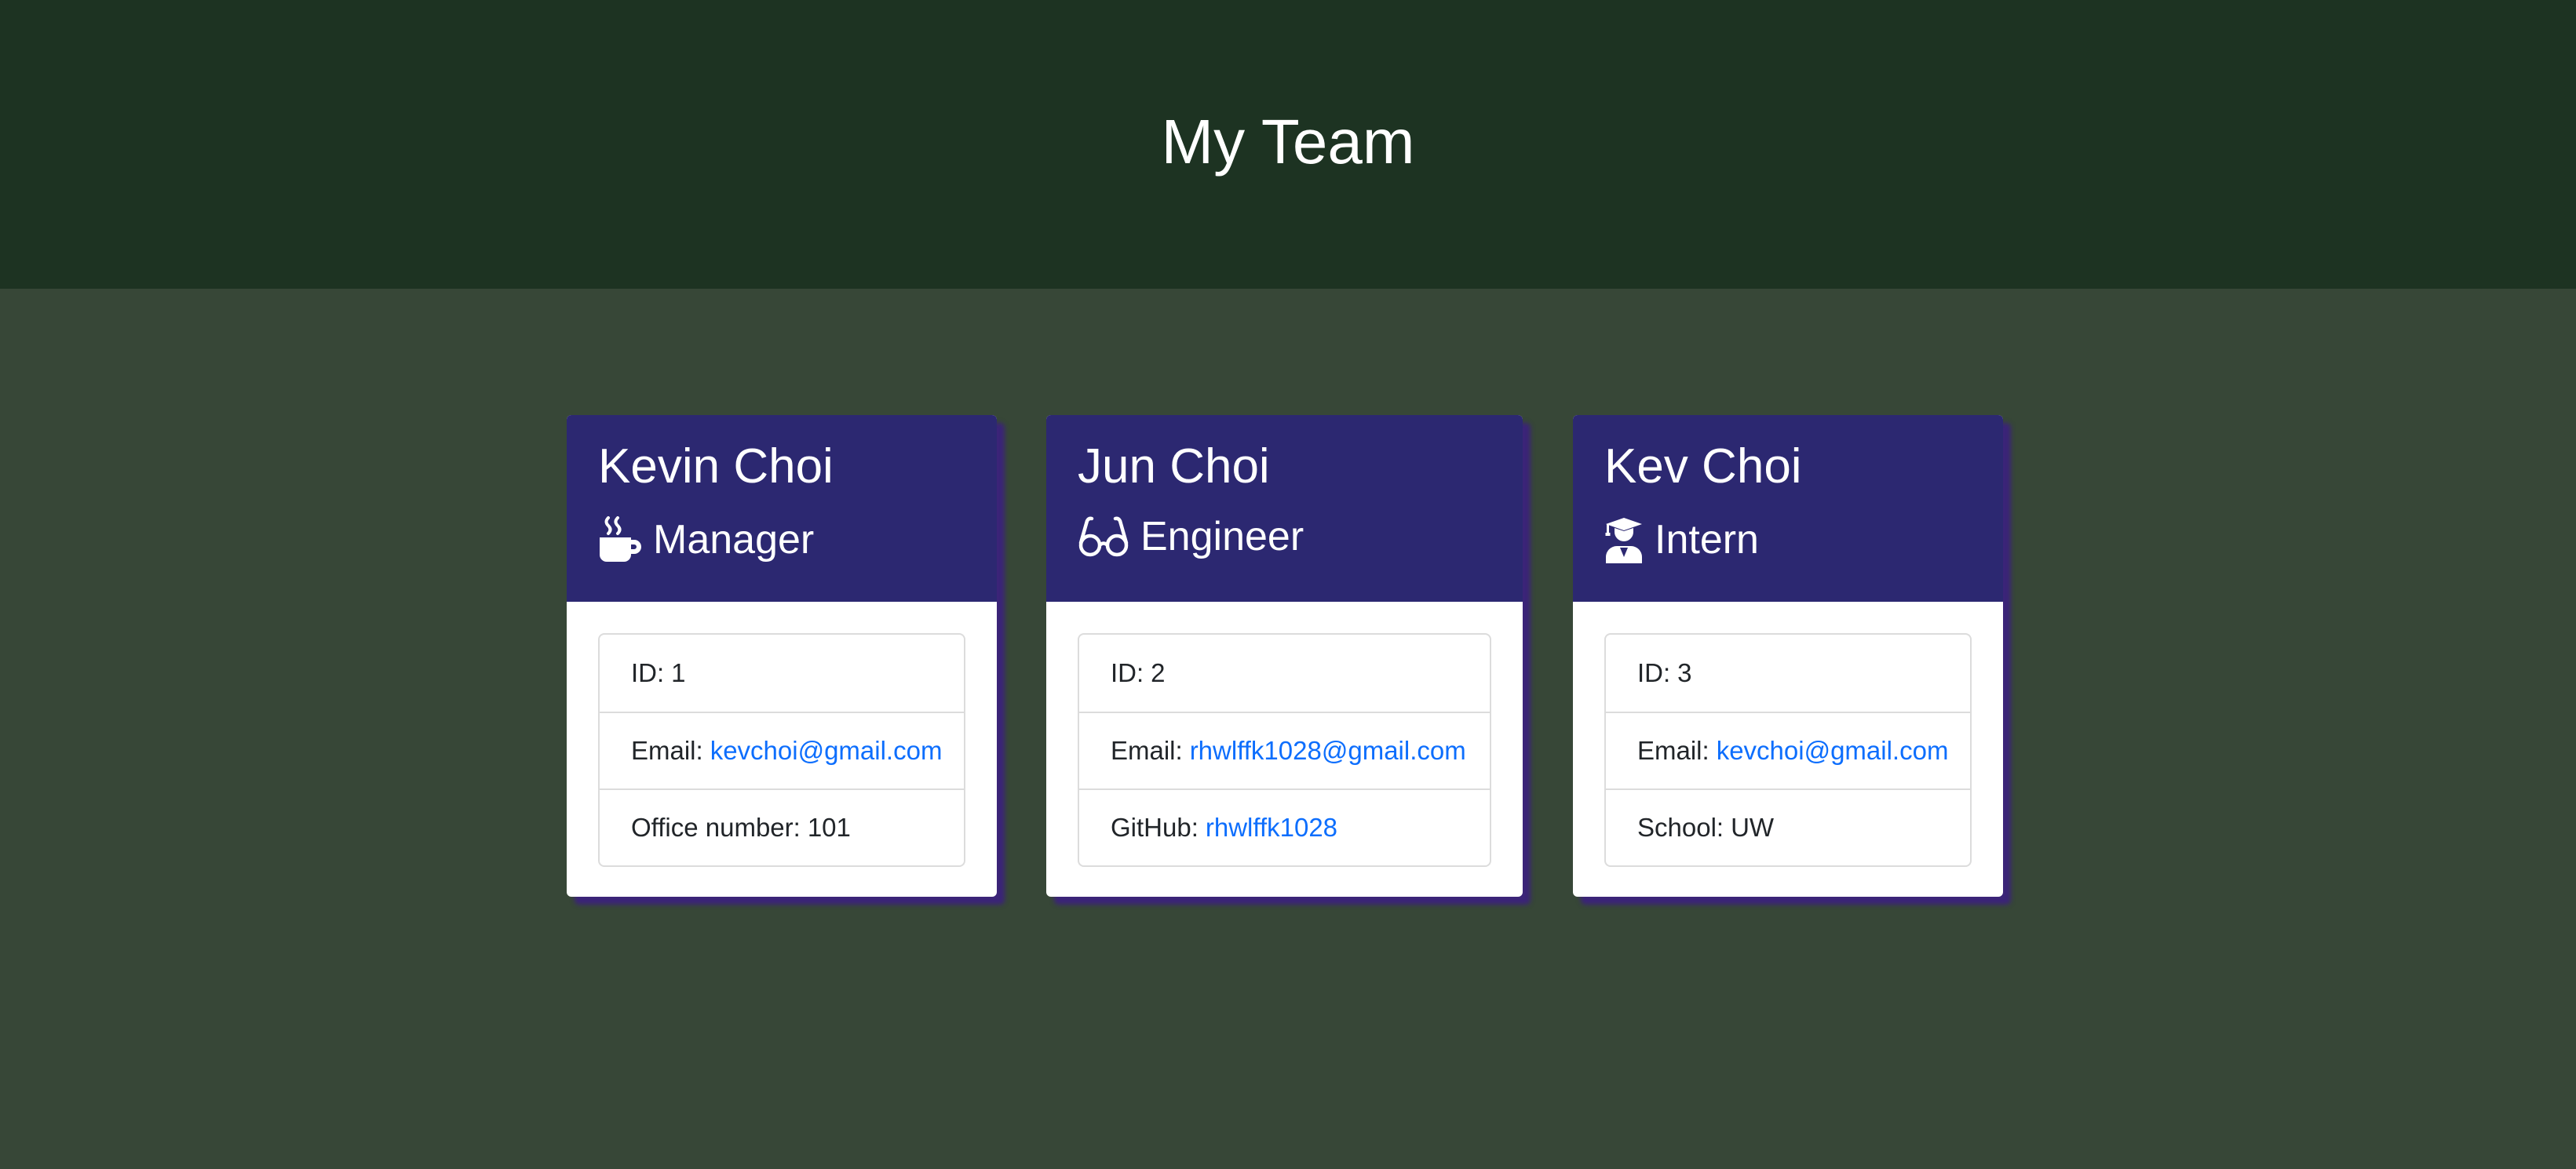  I want to click on card-header: Jun Choi Engineer, so click(1284, 509).